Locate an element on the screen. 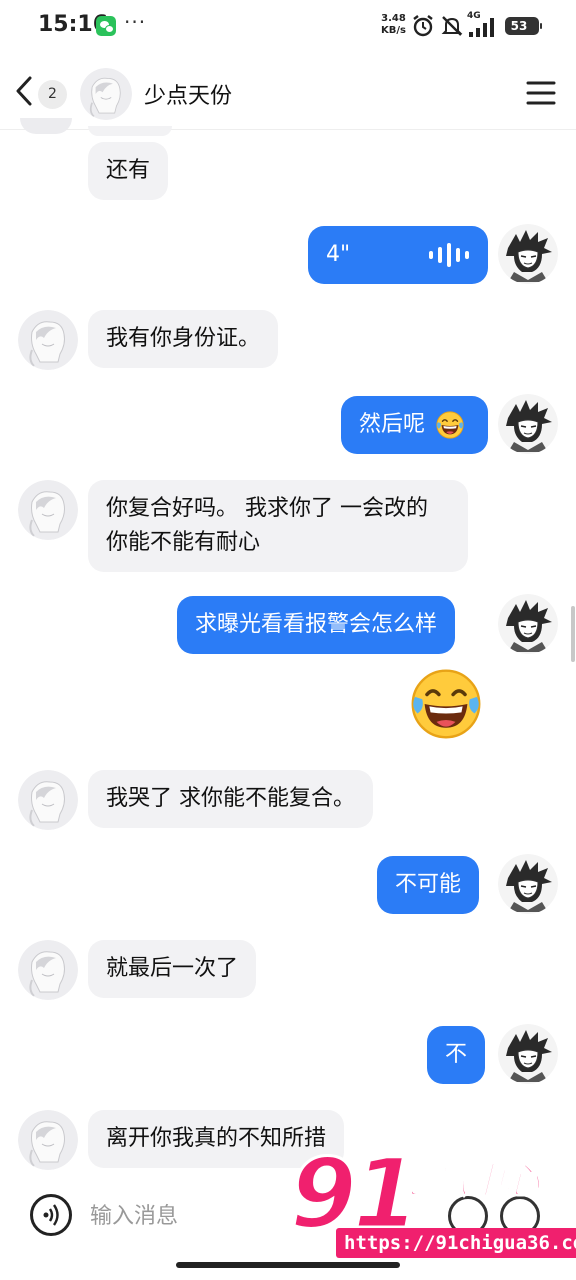 This screenshot has height=1280, width=576. message-text: 我哭了 求你能不能复合。 is located at coordinates (230, 798).